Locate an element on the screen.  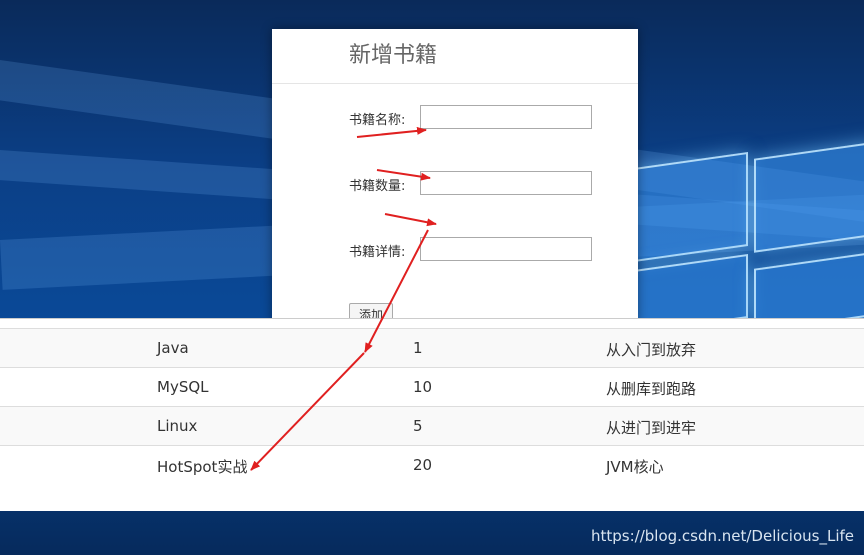
windows-logo is located at coordinates (744, 238).